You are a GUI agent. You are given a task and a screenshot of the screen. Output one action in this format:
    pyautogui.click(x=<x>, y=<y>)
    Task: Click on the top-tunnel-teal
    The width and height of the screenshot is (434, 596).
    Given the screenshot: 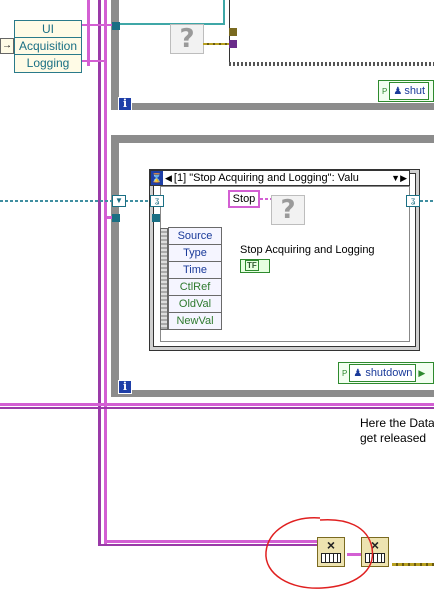 What is the action you would take?
    pyautogui.click(x=116, y=26)
    